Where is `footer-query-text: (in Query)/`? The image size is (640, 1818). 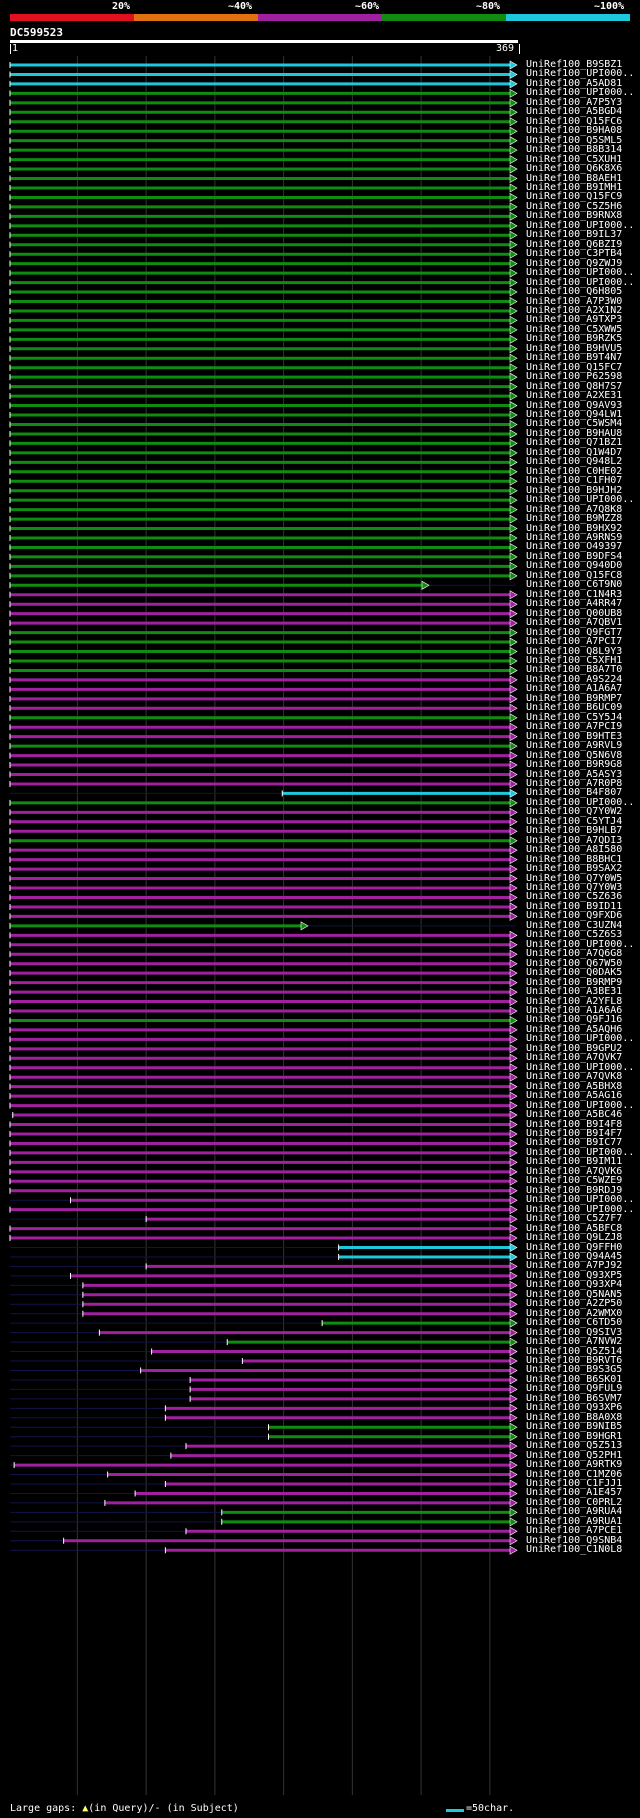 footer-query-text: (in Query)/ is located at coordinates (121, 1808).